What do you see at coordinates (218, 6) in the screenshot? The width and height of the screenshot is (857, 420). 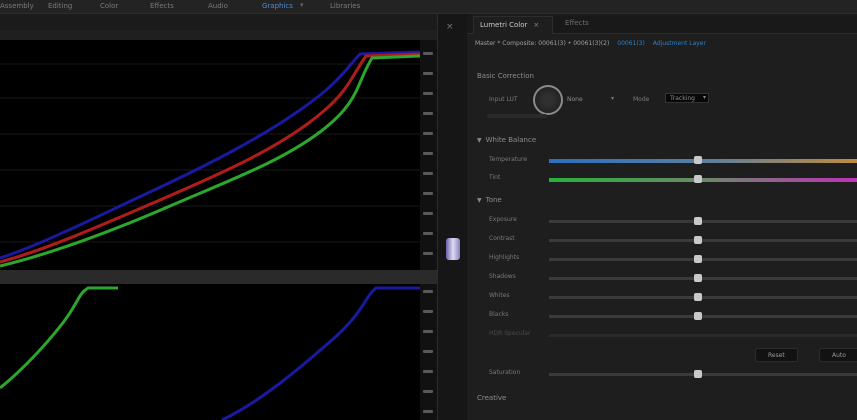 I see `workspace-tab-audio: Audio` at bounding box center [218, 6].